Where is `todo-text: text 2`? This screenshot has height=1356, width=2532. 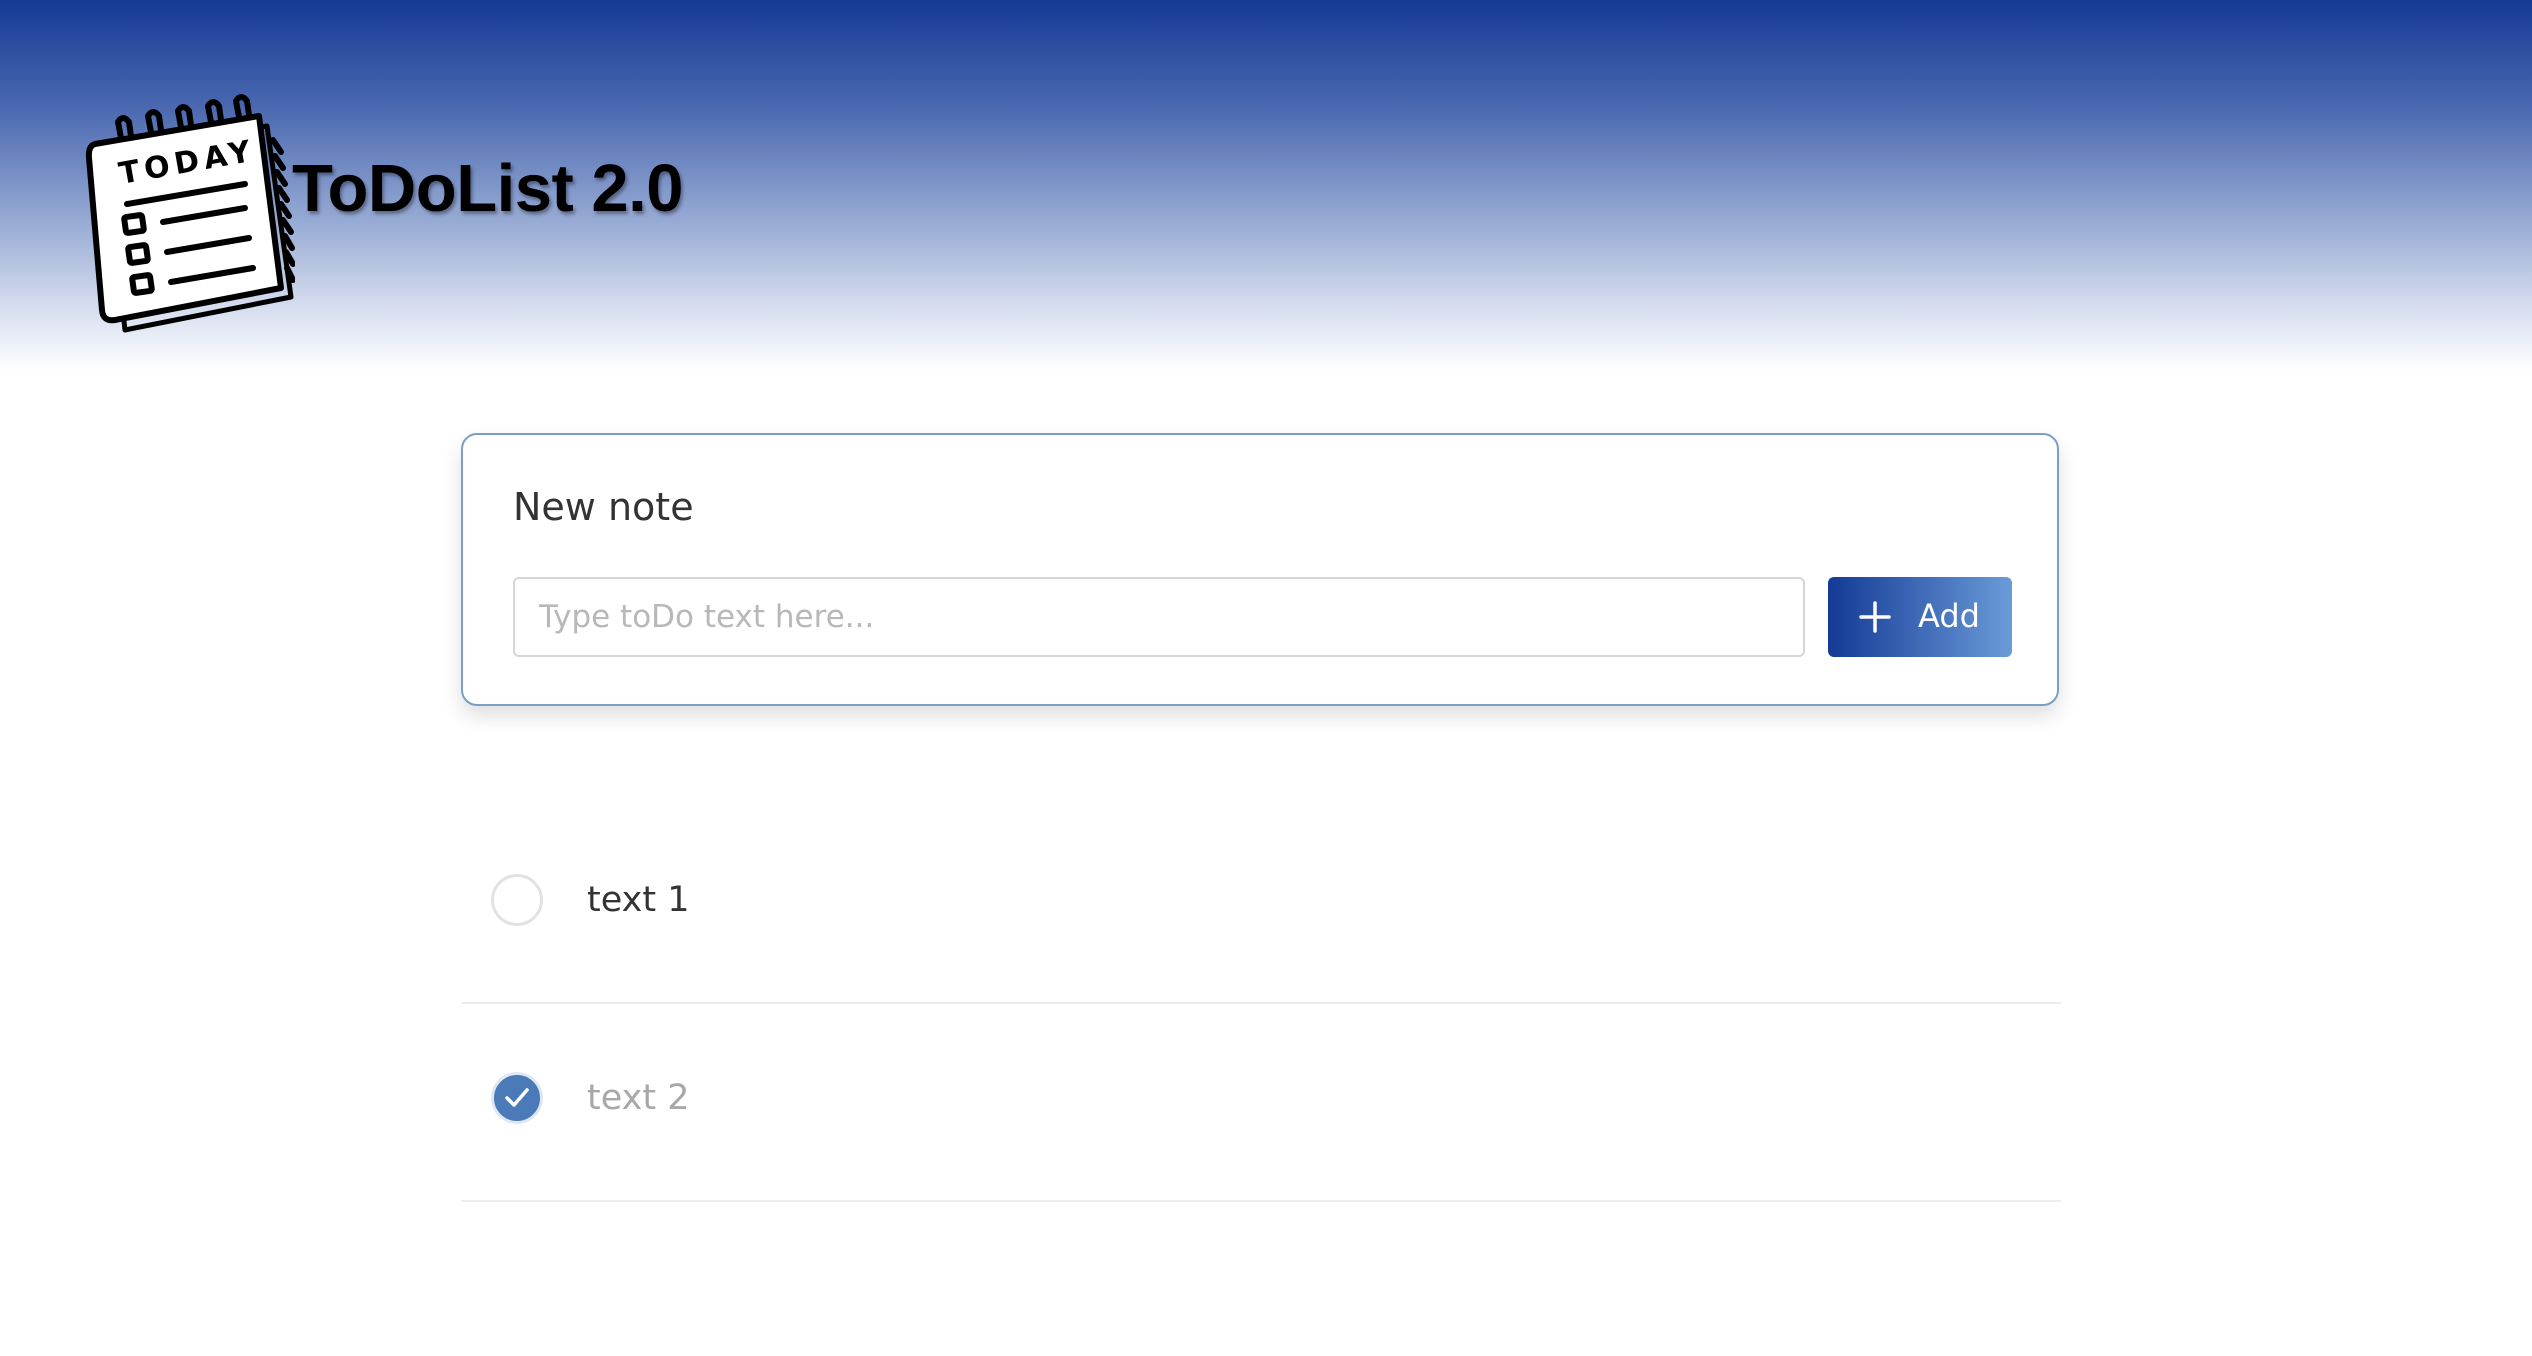 todo-text: text 2 is located at coordinates (638, 1098).